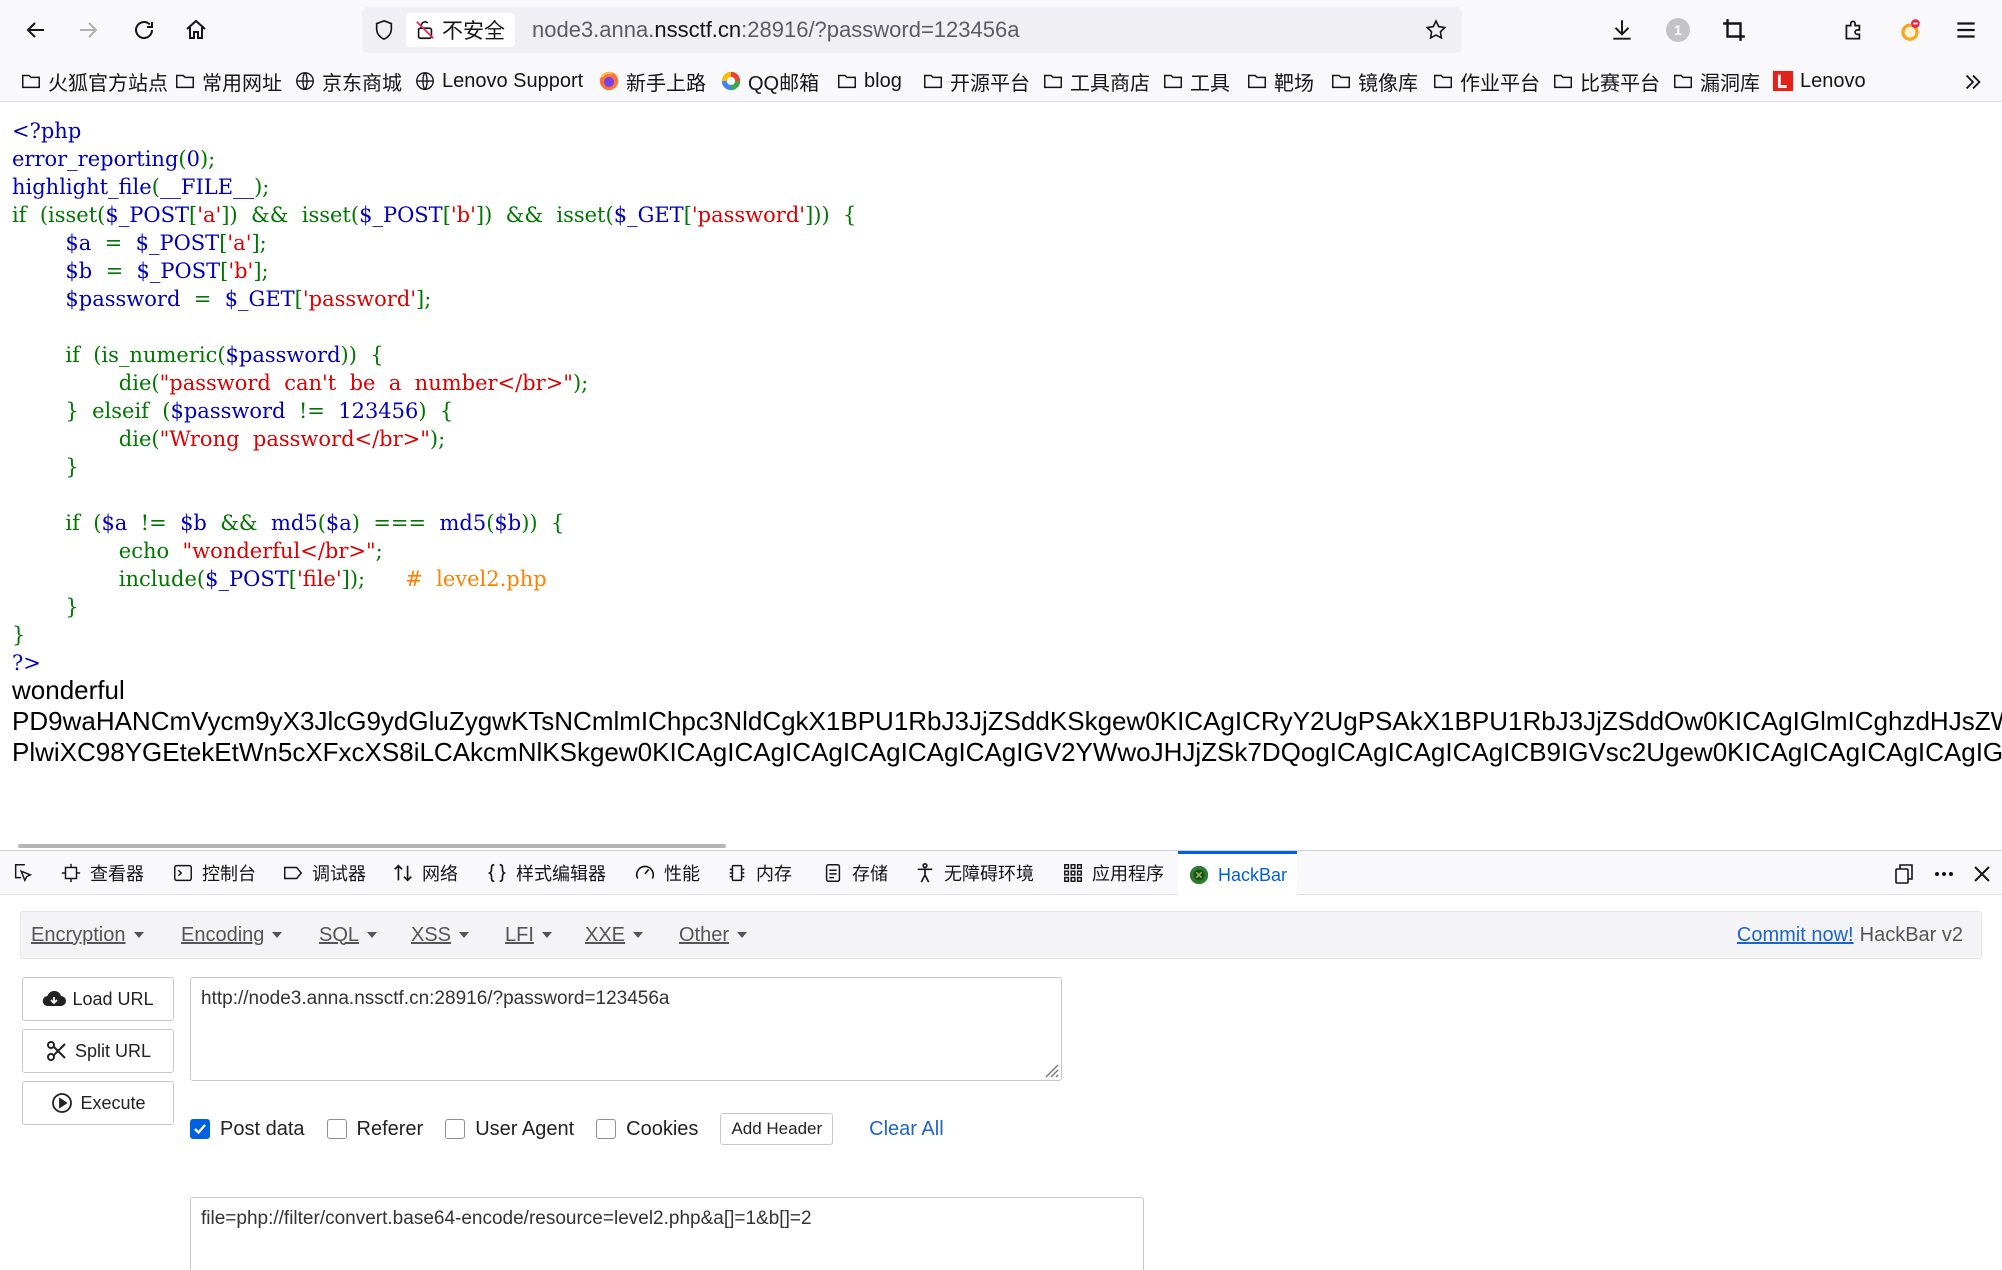  What do you see at coordinates (384, 30) in the screenshot?
I see `tracking-shield-icon` at bounding box center [384, 30].